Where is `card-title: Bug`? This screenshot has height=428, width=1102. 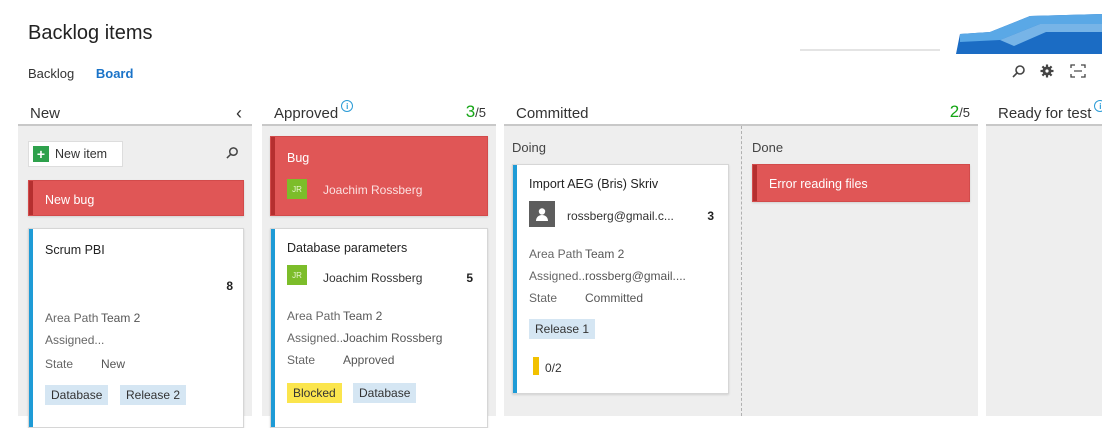
card-title: Bug is located at coordinates (298, 158).